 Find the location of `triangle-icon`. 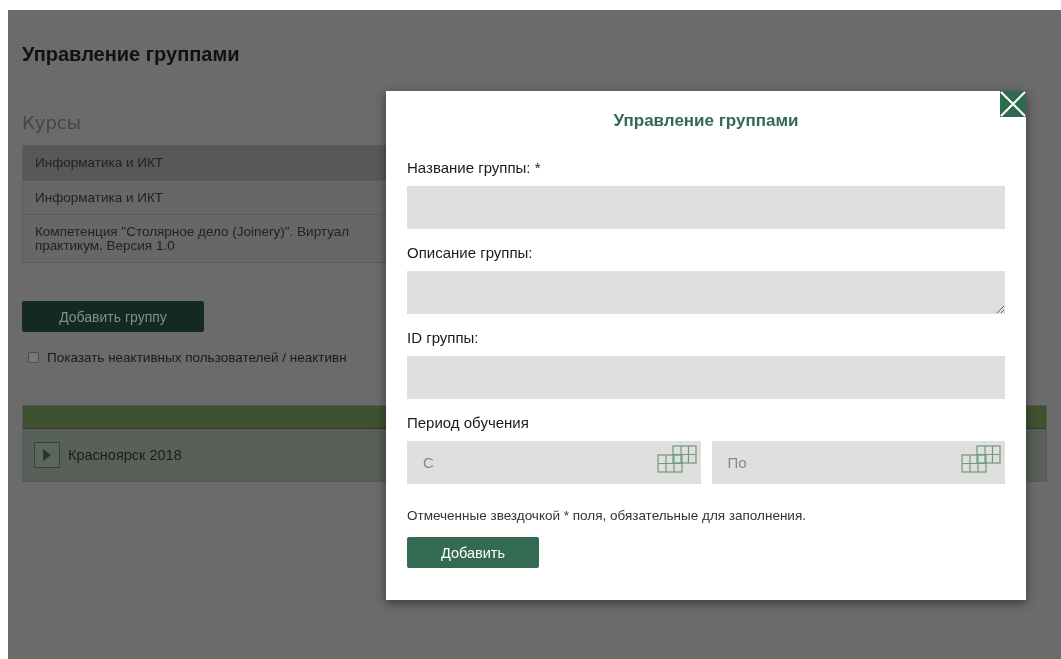

triangle-icon is located at coordinates (47, 455).